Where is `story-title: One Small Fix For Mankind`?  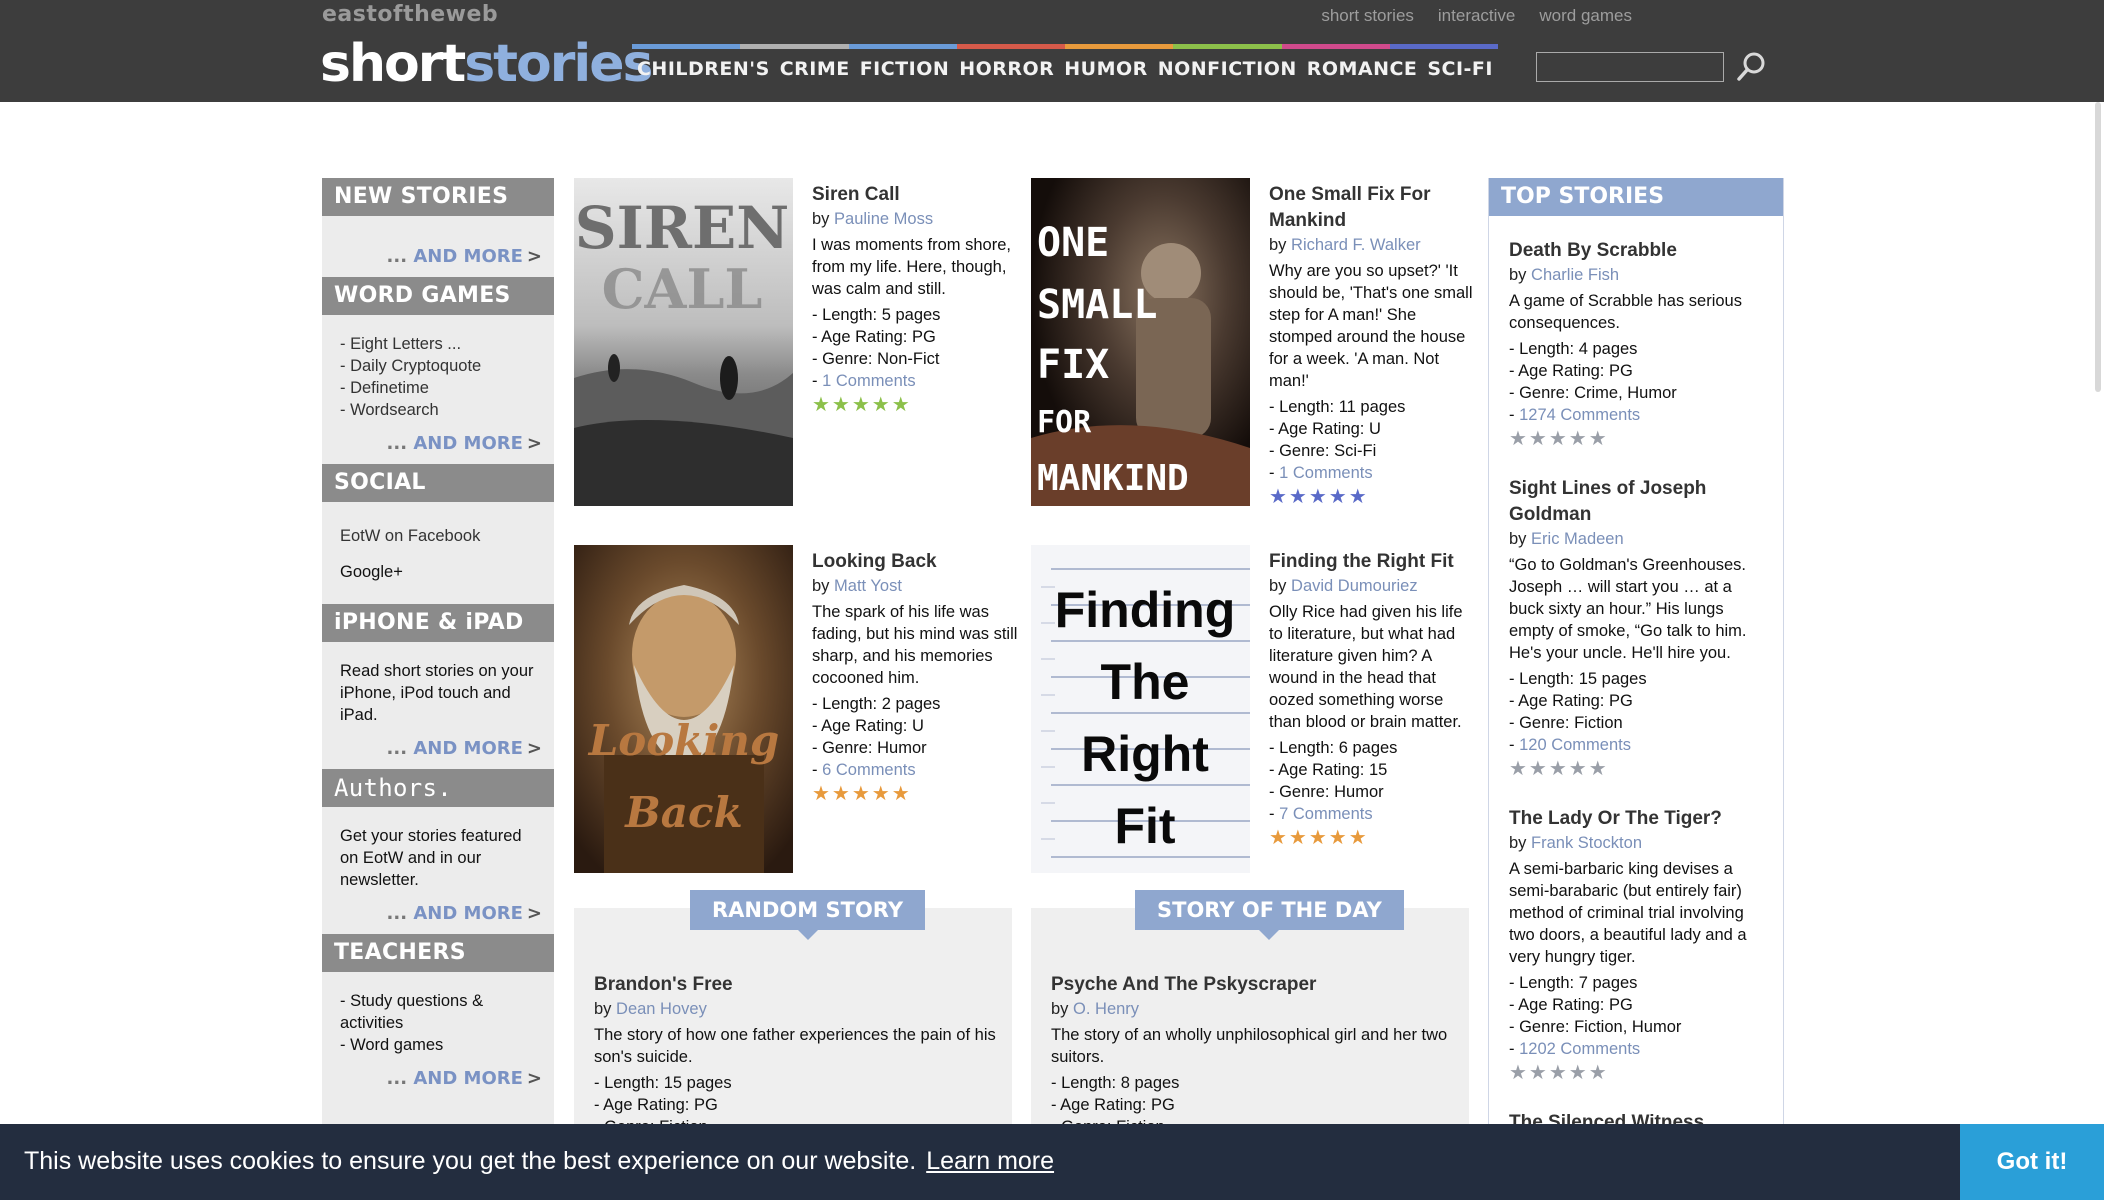
story-title: One Small Fix For Mankind is located at coordinates (1372, 208).